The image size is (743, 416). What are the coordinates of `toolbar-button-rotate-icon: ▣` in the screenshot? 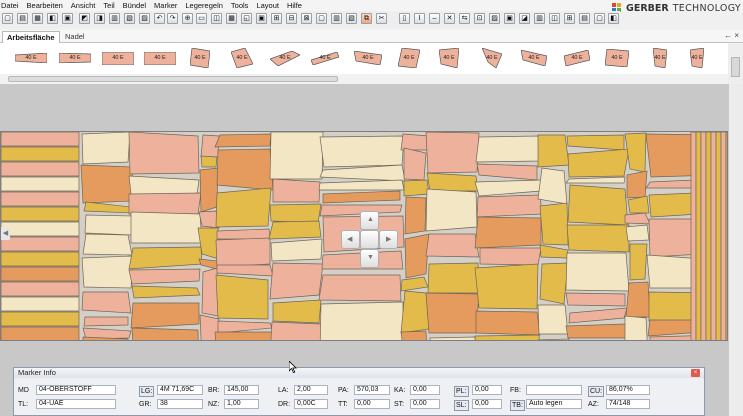 It's located at (261, 18).